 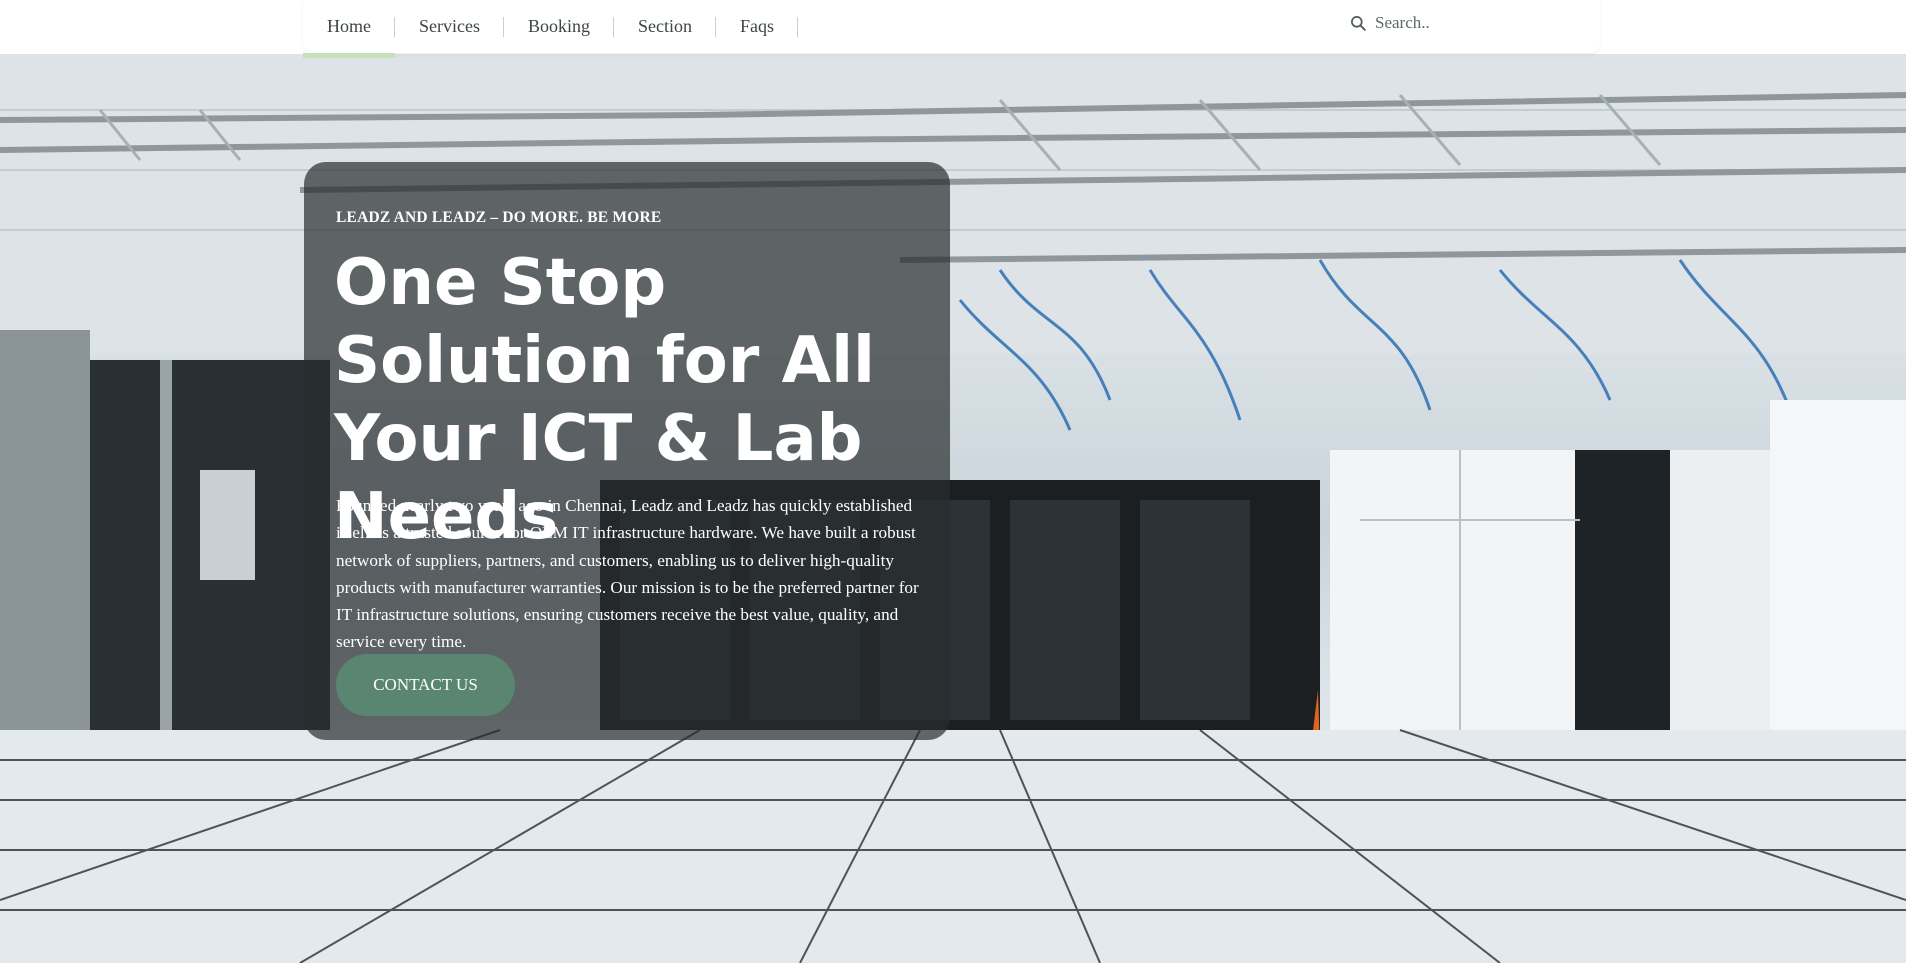 I want to click on nav-item-label: Faqs, so click(x=757, y=26).